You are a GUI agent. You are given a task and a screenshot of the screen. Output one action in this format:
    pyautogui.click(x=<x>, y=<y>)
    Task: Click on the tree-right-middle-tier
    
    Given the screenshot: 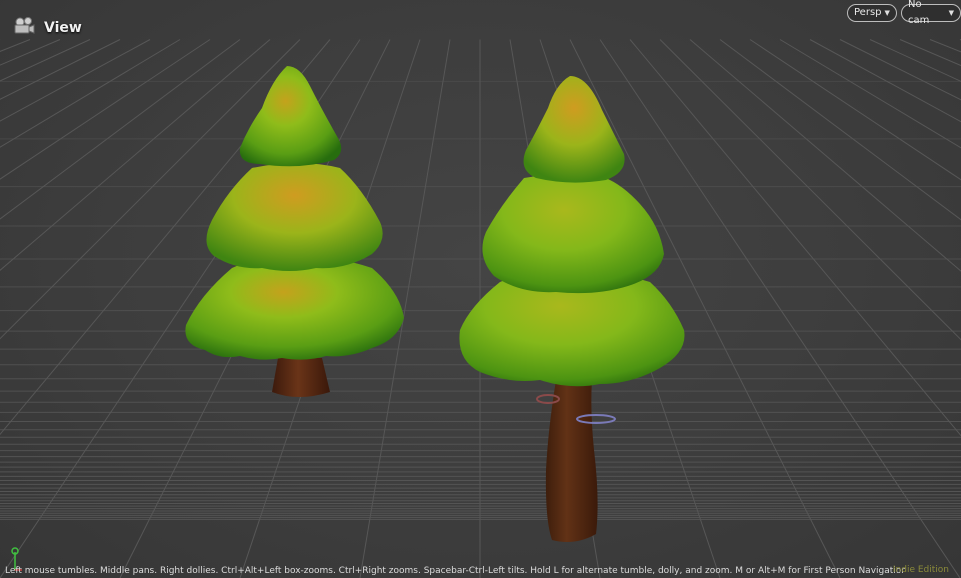 What is the action you would take?
    pyautogui.click(x=573, y=234)
    